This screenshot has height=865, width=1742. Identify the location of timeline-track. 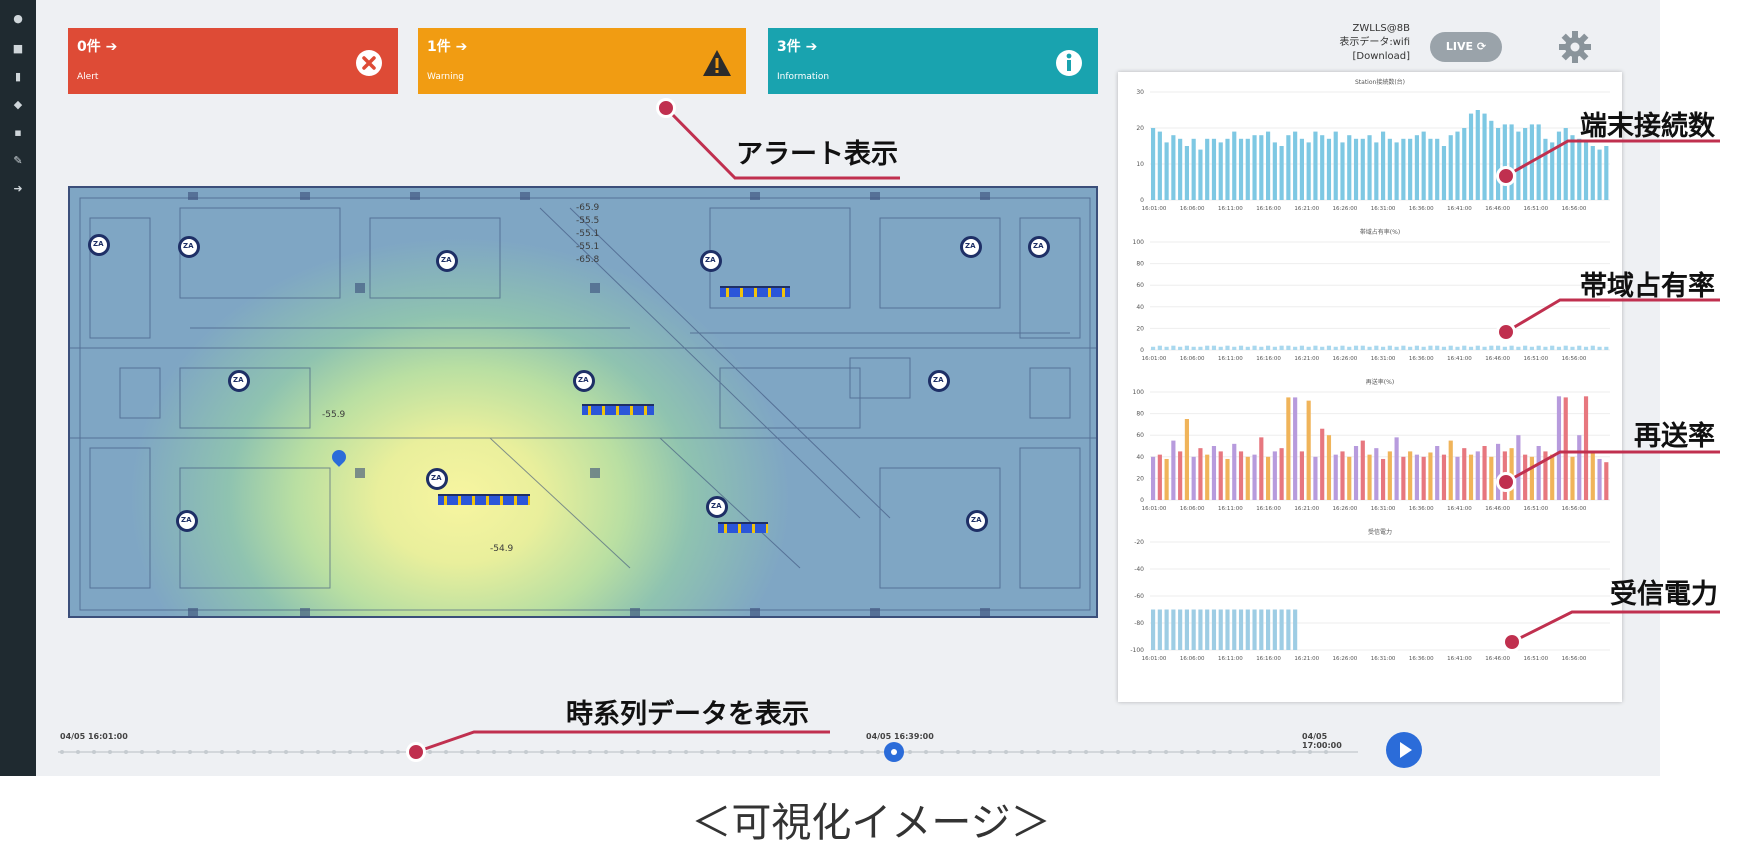
(708, 750).